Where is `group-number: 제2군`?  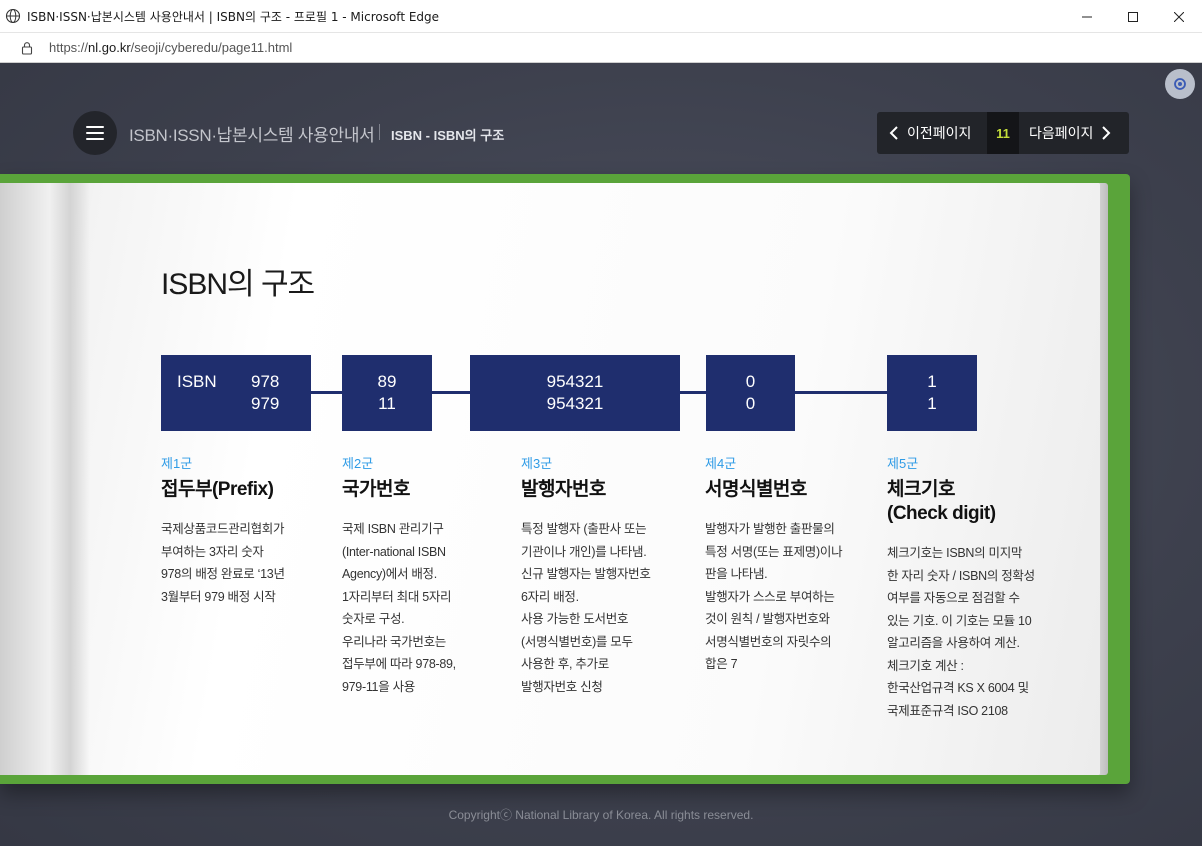 group-number: 제2군 is located at coordinates (358, 463).